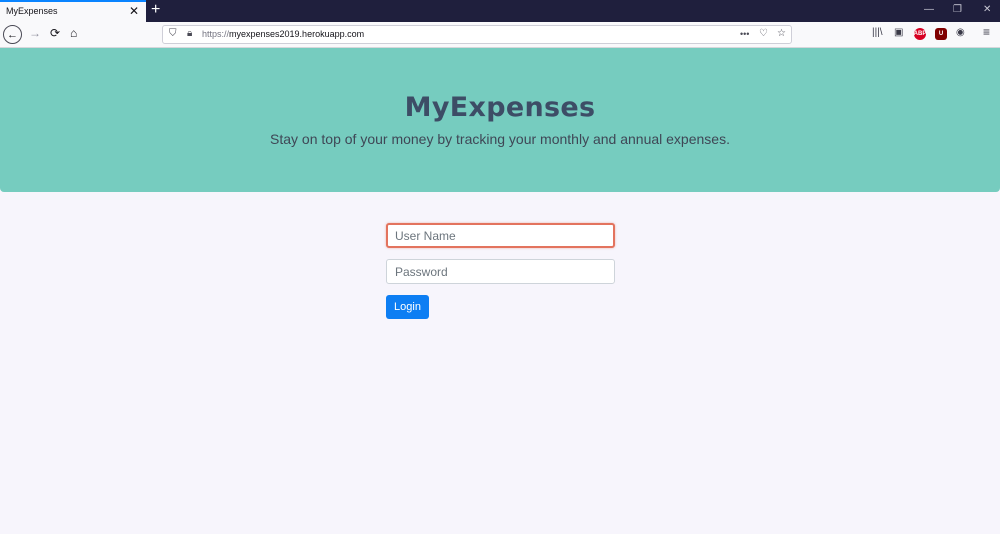 This screenshot has height=534, width=1000. What do you see at coordinates (920, 34) in the screenshot?
I see `adblock-icon: ABP` at bounding box center [920, 34].